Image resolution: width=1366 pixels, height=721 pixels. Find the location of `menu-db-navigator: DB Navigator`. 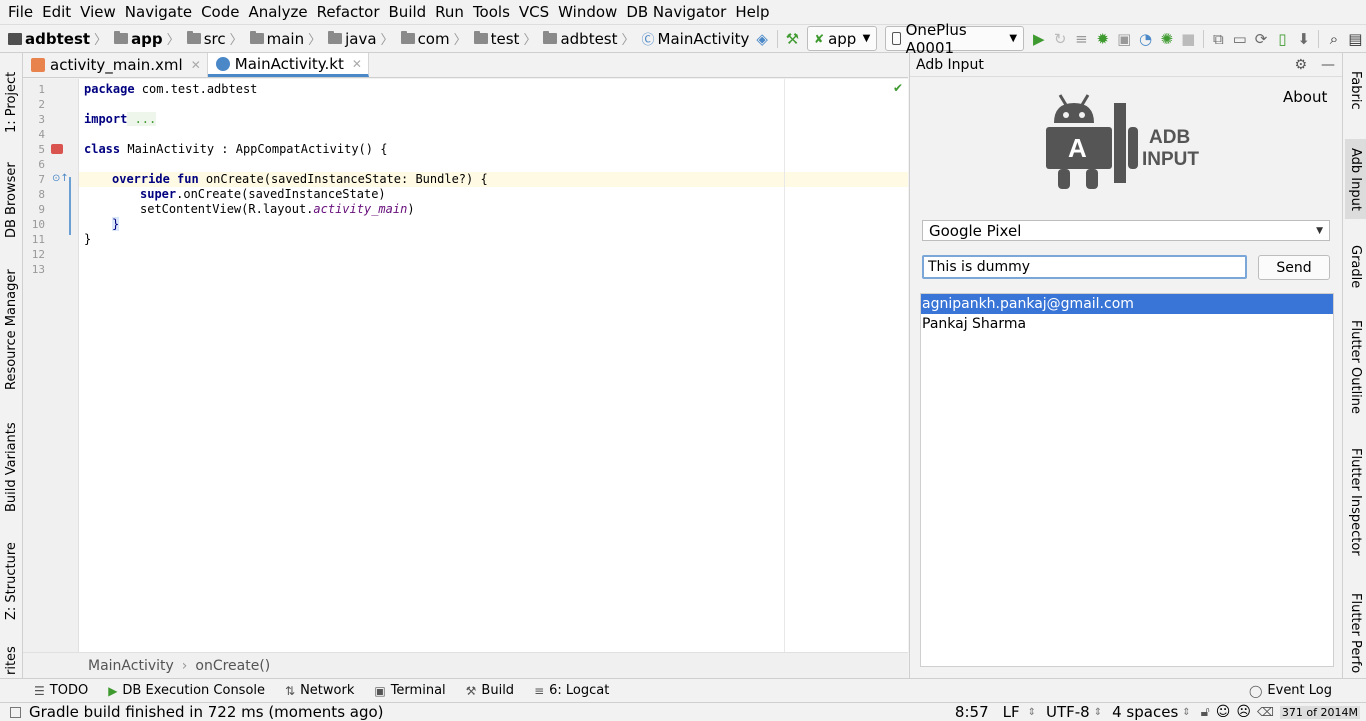

menu-db-navigator: DB Navigator is located at coordinates (676, 12).